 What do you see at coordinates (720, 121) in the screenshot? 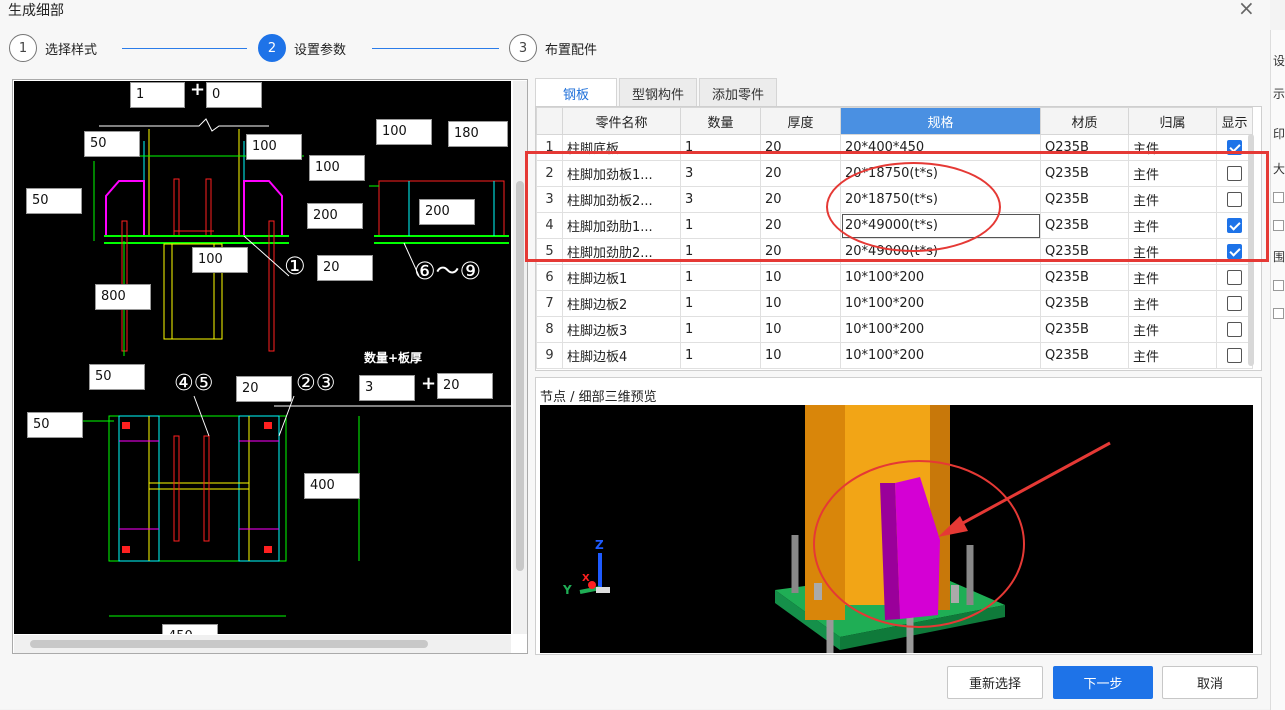
I see `col-header-quantity: 数量` at bounding box center [720, 121].